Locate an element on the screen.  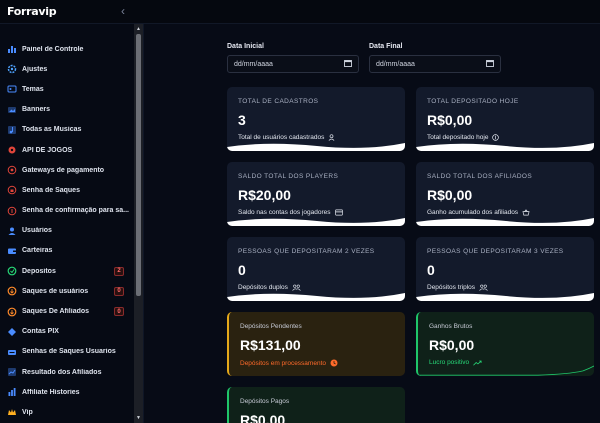
card-title: PESSOAS QUE DEPOSITARAM 3 VEZES is located at coordinates (495, 251).